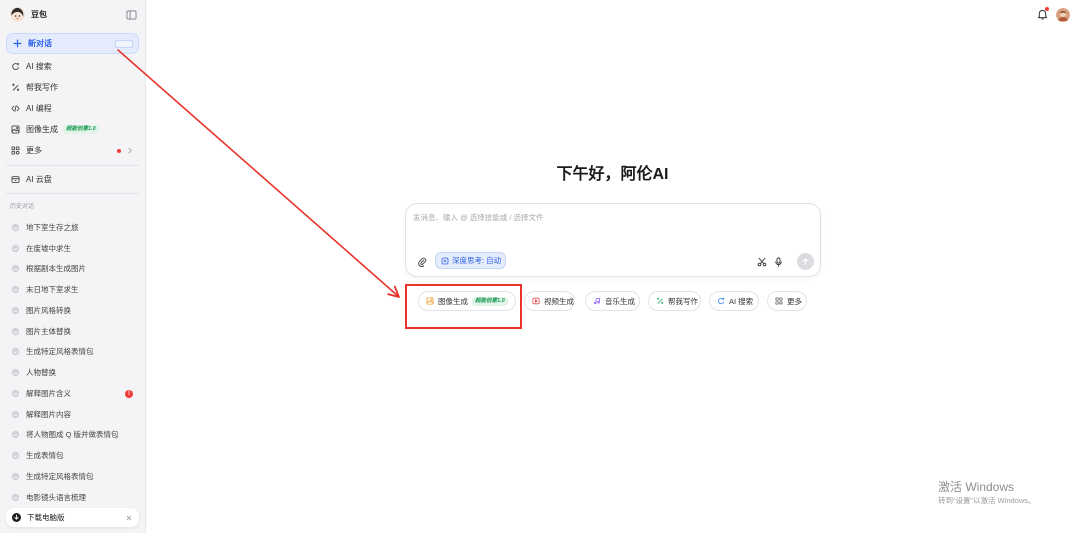 This screenshot has height=533, width=1080. Describe the element at coordinates (613, 227) in the screenshot. I see `message-input` at that location.